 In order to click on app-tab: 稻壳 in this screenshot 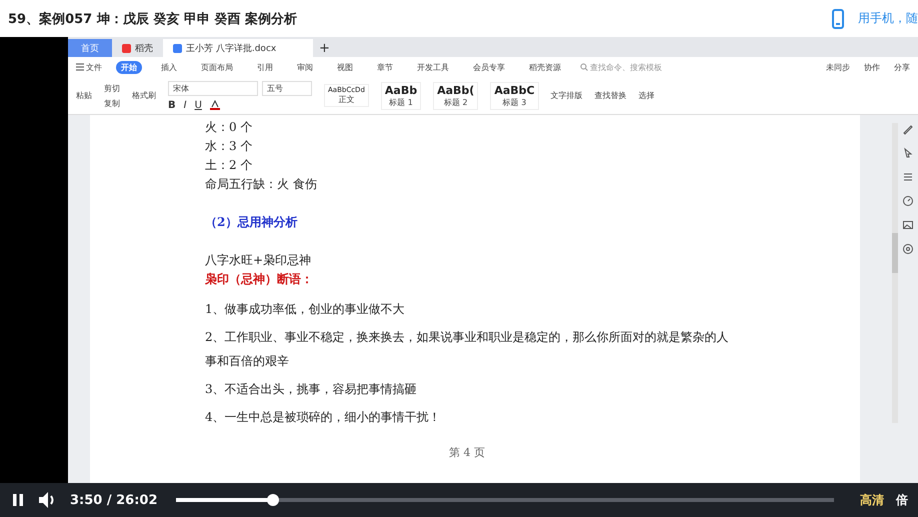, I will do `click(137, 48)`.